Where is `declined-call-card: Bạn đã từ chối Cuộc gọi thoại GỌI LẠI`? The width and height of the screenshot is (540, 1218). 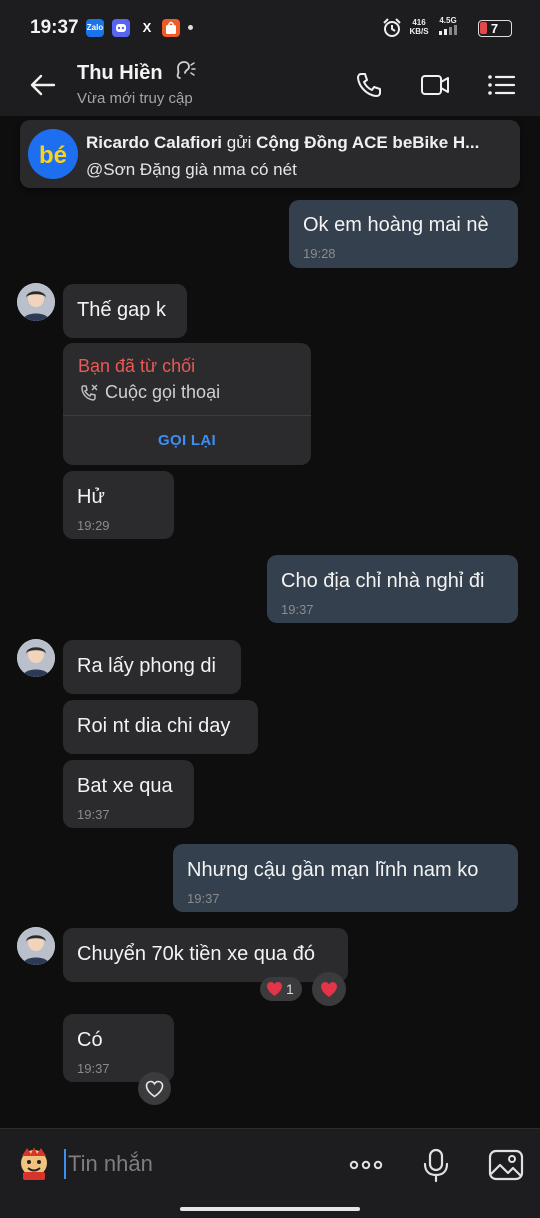 declined-call-card: Bạn đã từ chối Cuộc gọi thoại GỌI LẠI is located at coordinates (187, 404).